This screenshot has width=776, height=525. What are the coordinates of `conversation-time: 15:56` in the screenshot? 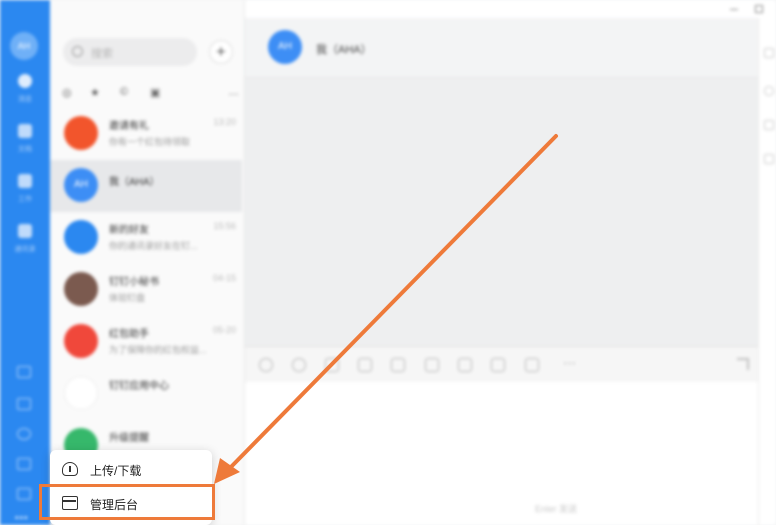 It's located at (224, 226).